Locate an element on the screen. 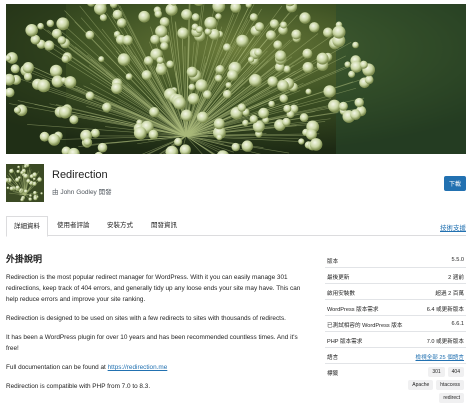  tab-reviews: 使用者評論 is located at coordinates (73, 226).